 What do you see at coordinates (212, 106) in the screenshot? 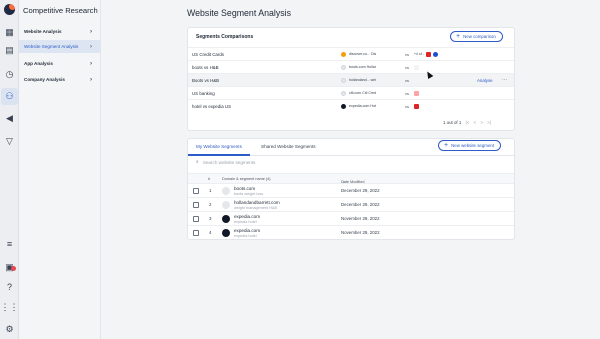
I see `comparison-name: hotel vs expedia US` at bounding box center [212, 106].